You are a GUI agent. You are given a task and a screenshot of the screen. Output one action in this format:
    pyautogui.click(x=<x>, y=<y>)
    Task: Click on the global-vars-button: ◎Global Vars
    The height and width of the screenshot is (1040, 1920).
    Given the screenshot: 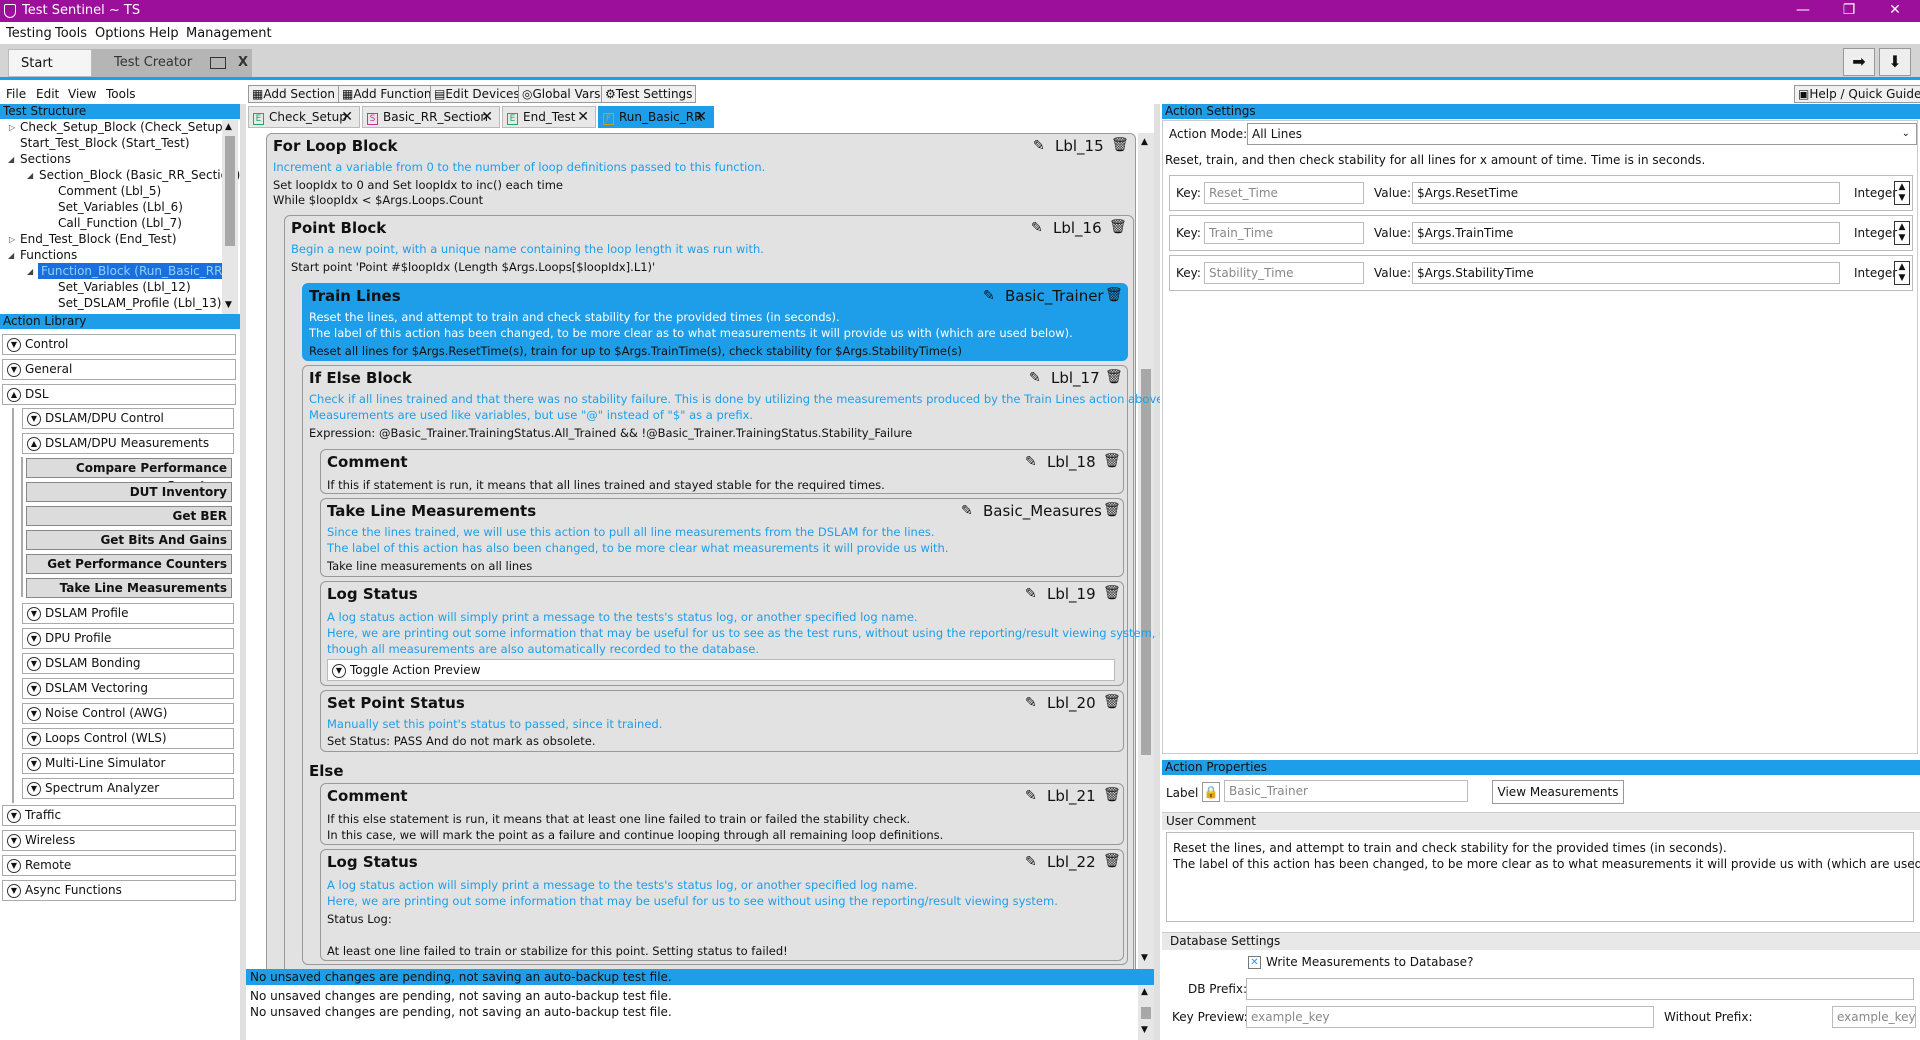 What is the action you would take?
    pyautogui.click(x=561, y=94)
    